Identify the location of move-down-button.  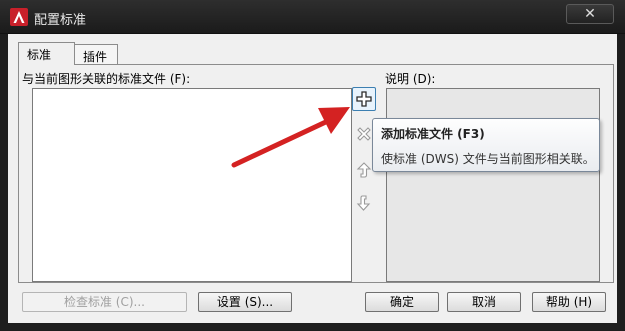
(364, 203).